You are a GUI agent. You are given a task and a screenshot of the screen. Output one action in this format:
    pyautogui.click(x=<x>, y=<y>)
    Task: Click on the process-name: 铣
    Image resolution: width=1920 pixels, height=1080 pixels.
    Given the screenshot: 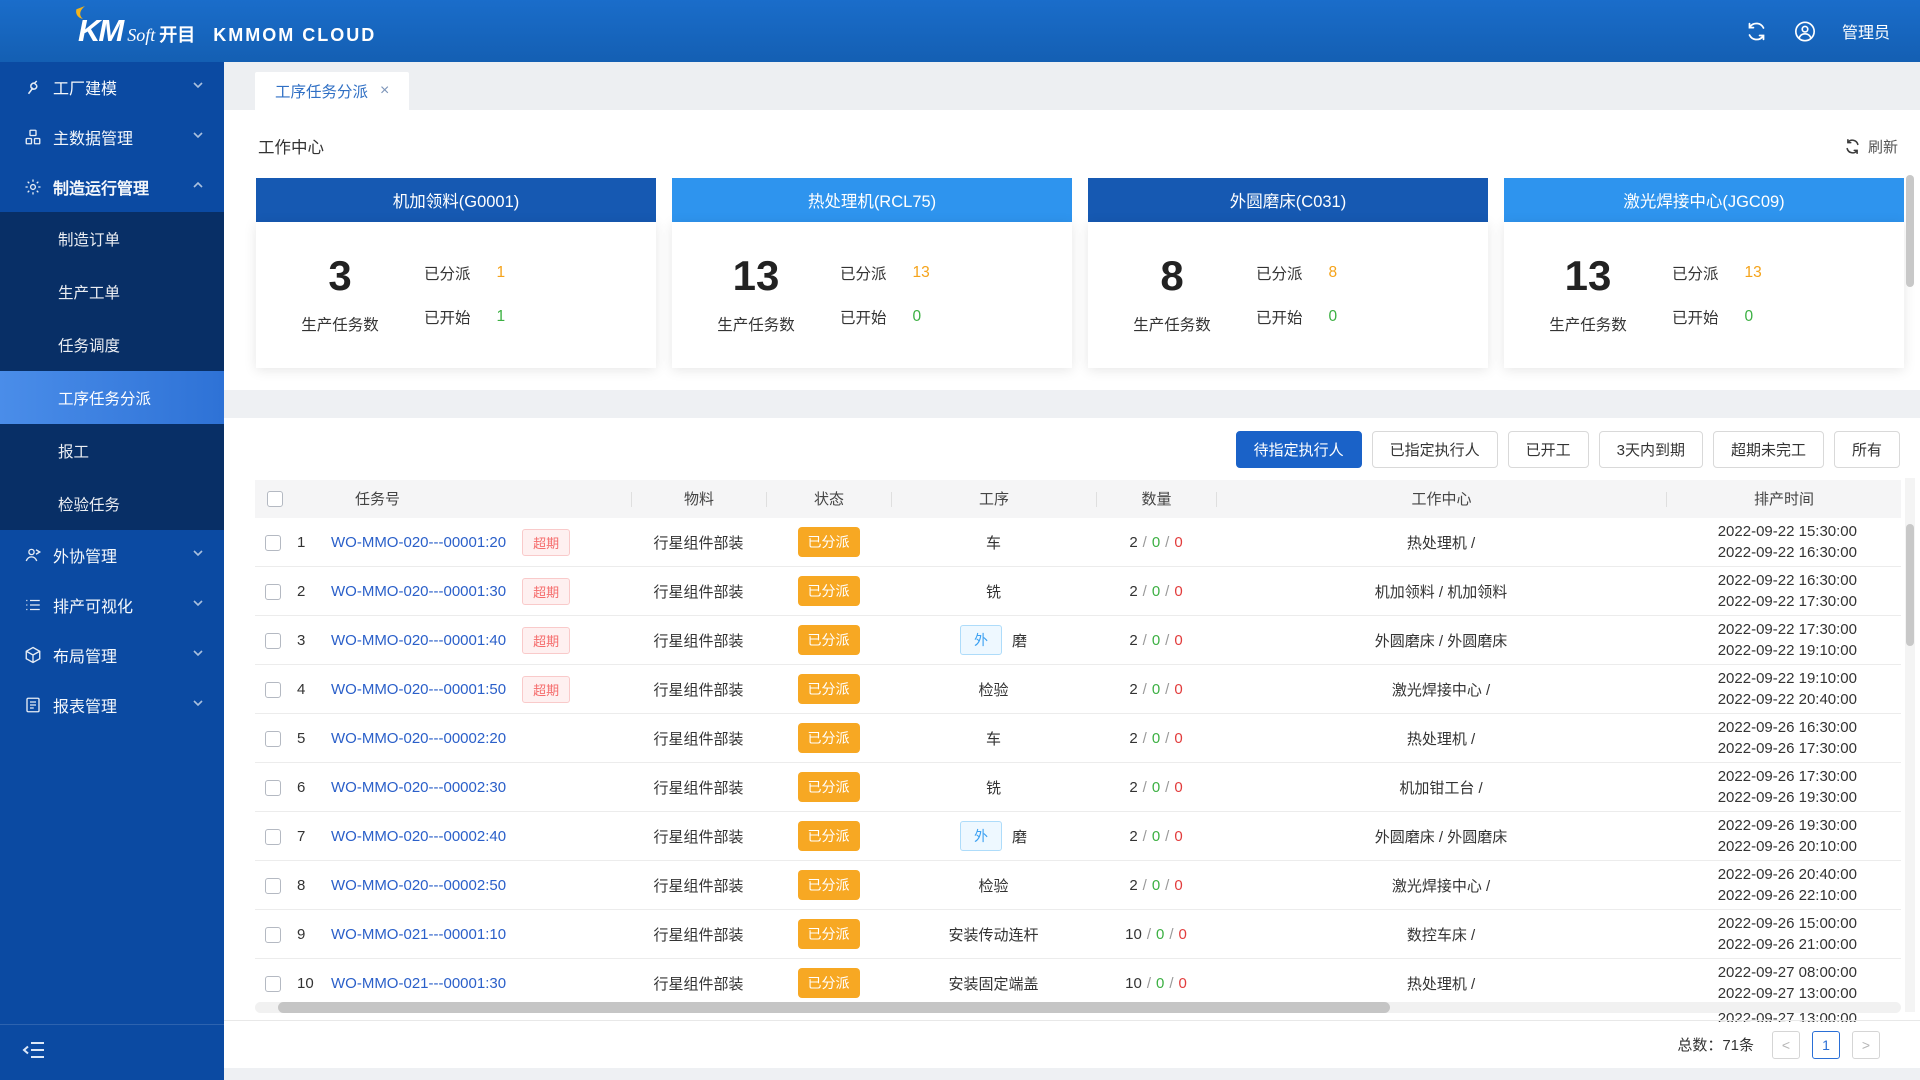 What is the action you would take?
    pyautogui.click(x=993, y=788)
    